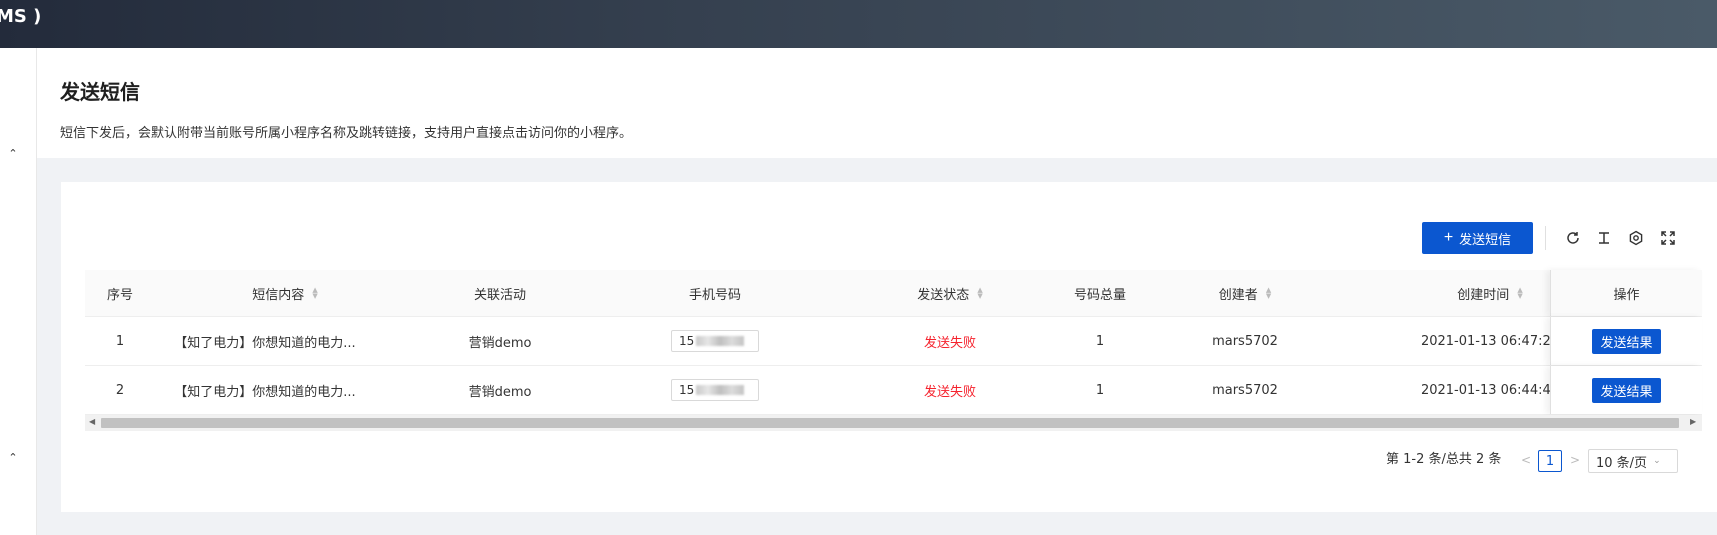  Describe the element at coordinates (1626, 293) in the screenshot. I see `column-header-action: 操作` at that location.